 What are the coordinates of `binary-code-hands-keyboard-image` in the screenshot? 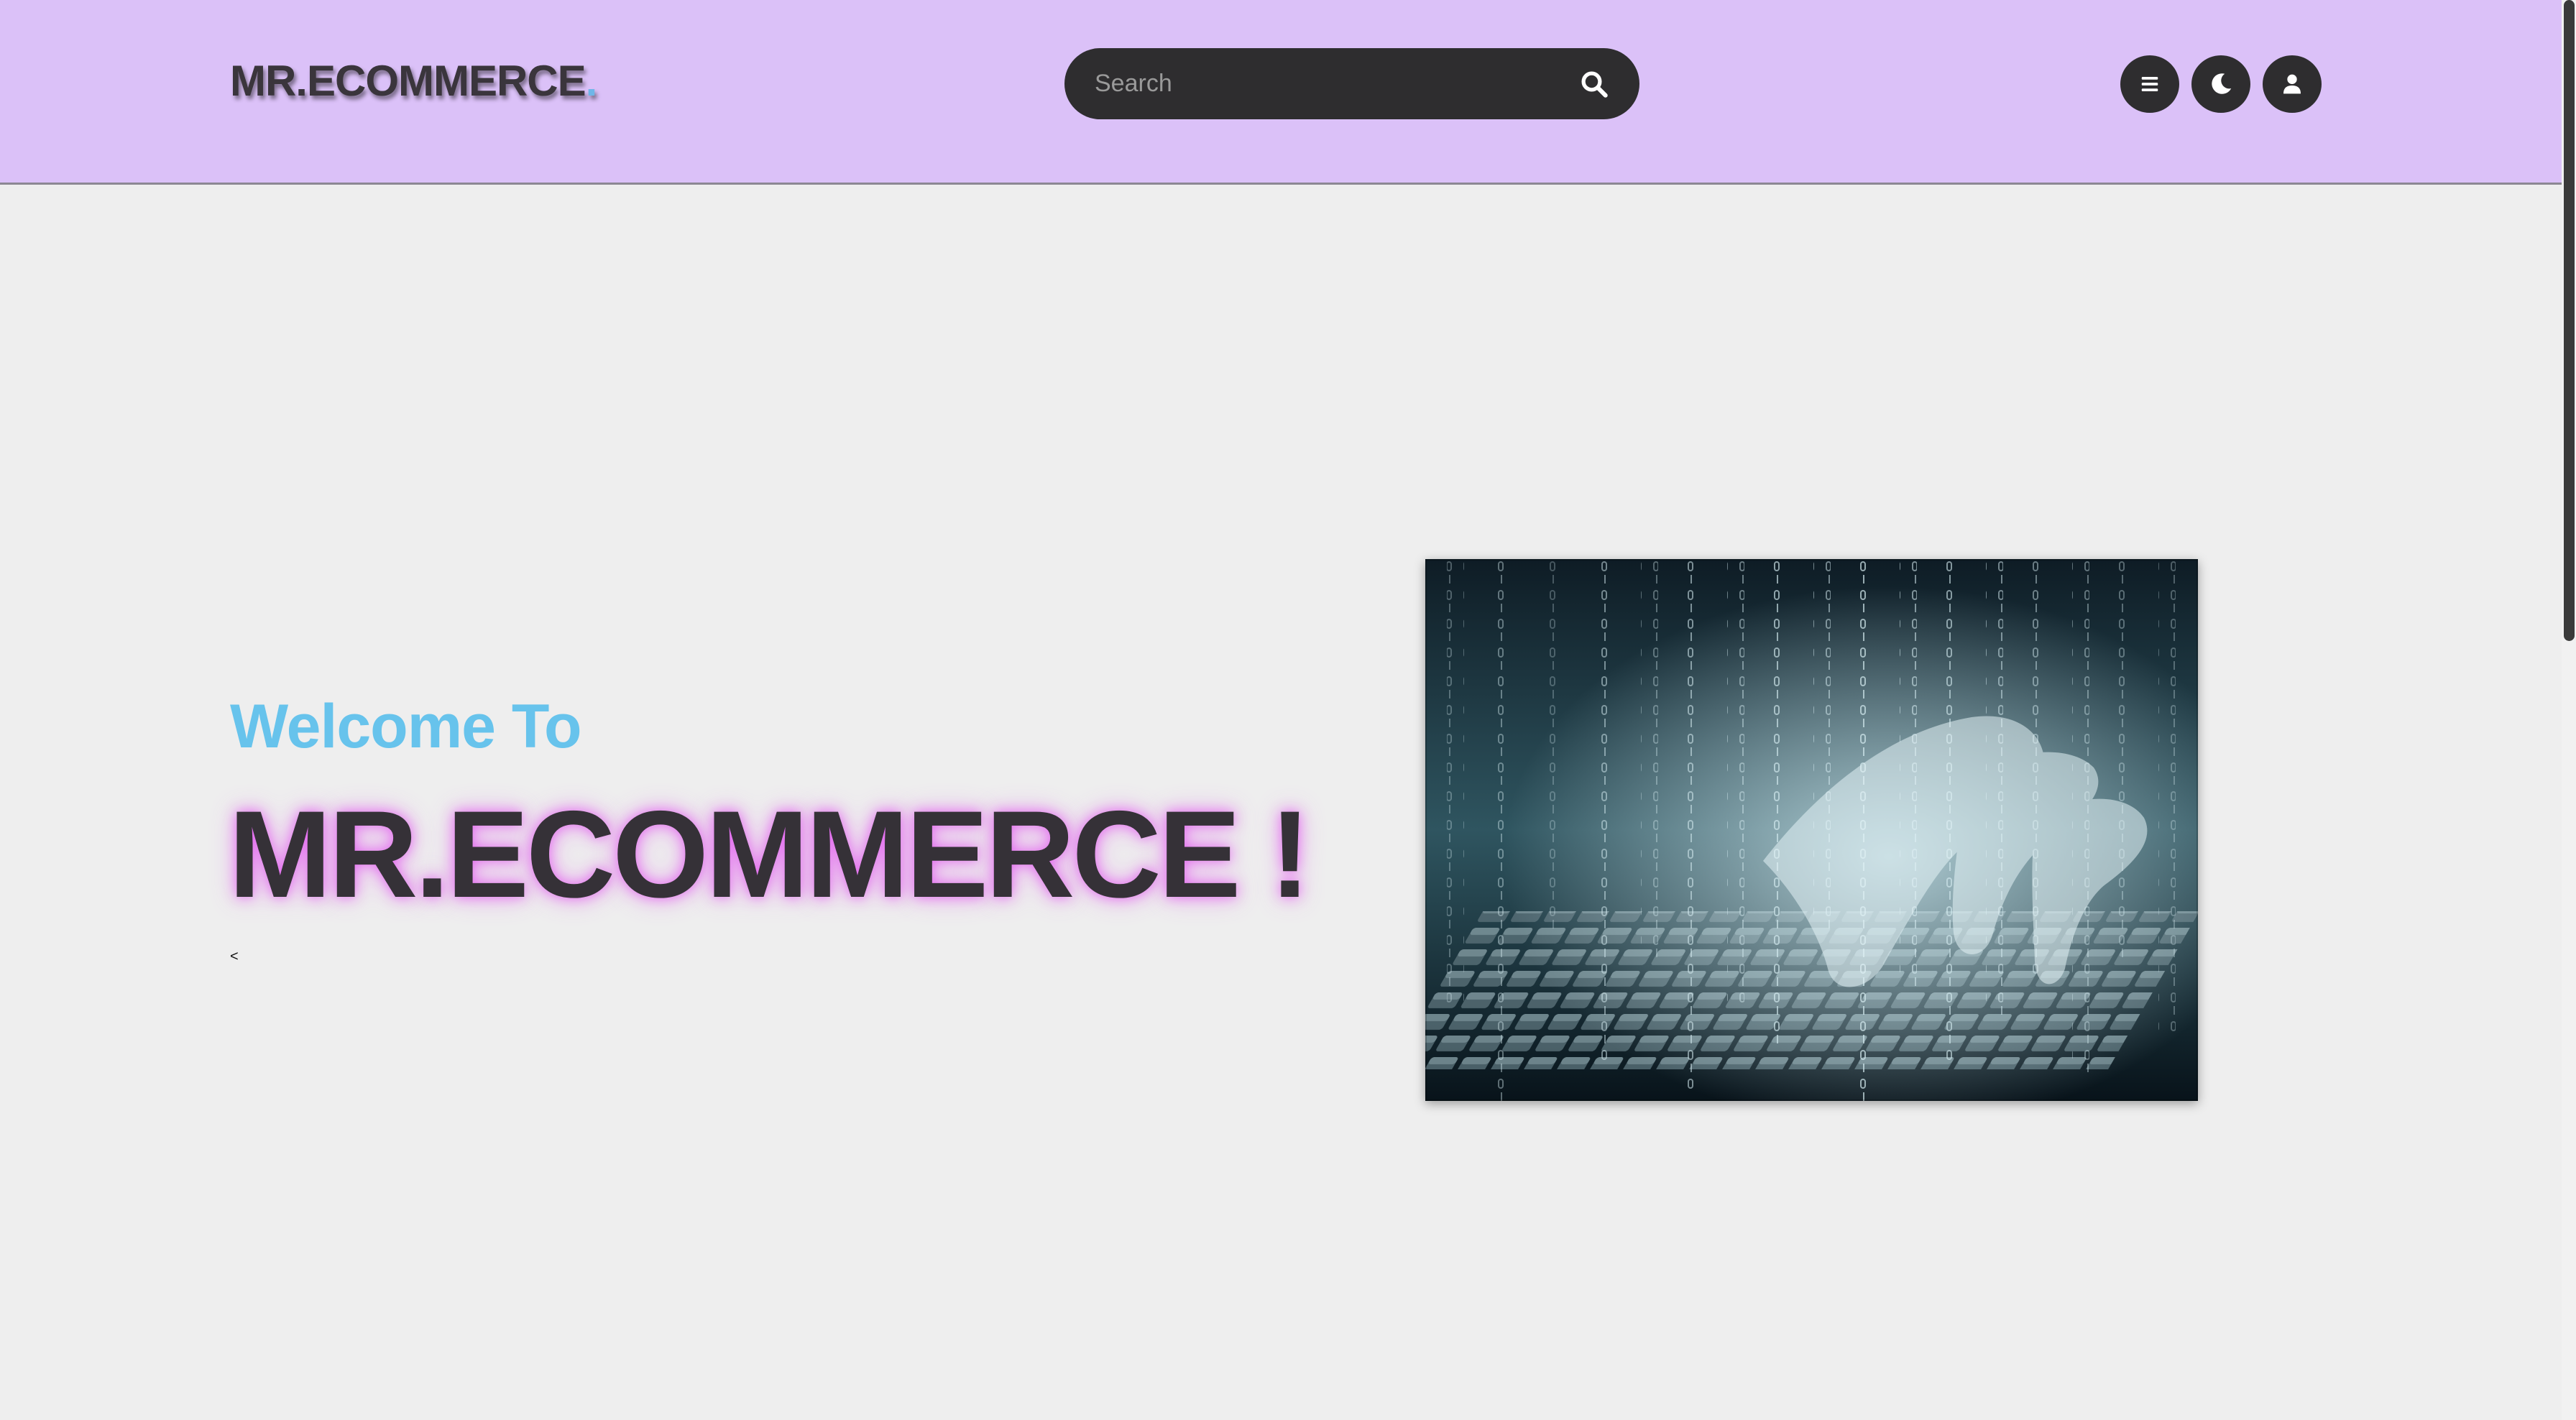 It's located at (1811, 830).